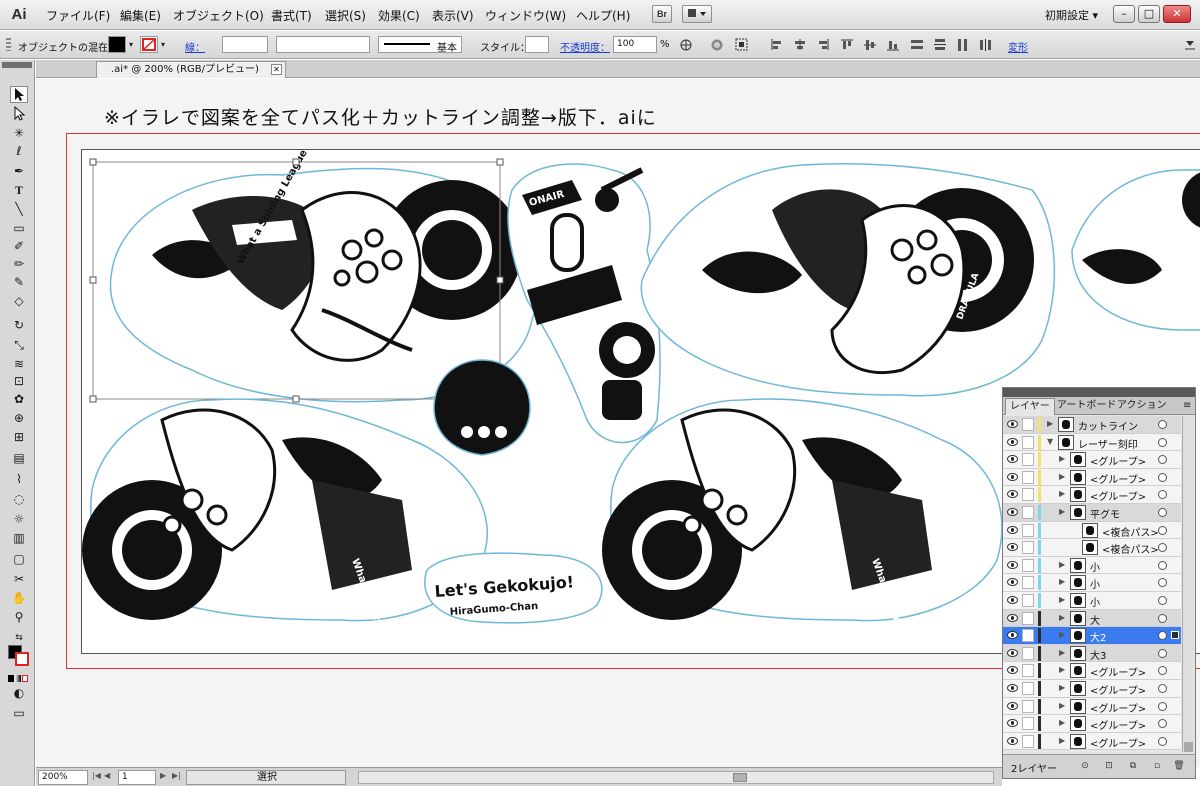 This screenshot has height=786, width=1200. What do you see at coordinates (19, 559) in the screenshot?
I see `artboard-tool-icon: ▢` at bounding box center [19, 559].